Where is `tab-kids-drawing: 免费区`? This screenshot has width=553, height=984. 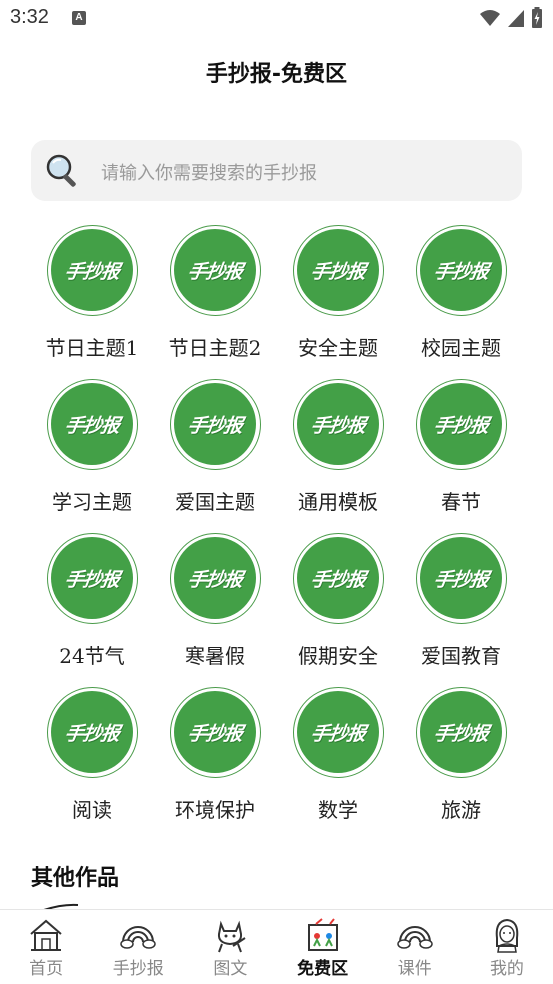 tab-kids-drawing: 免费区 is located at coordinates (323, 947).